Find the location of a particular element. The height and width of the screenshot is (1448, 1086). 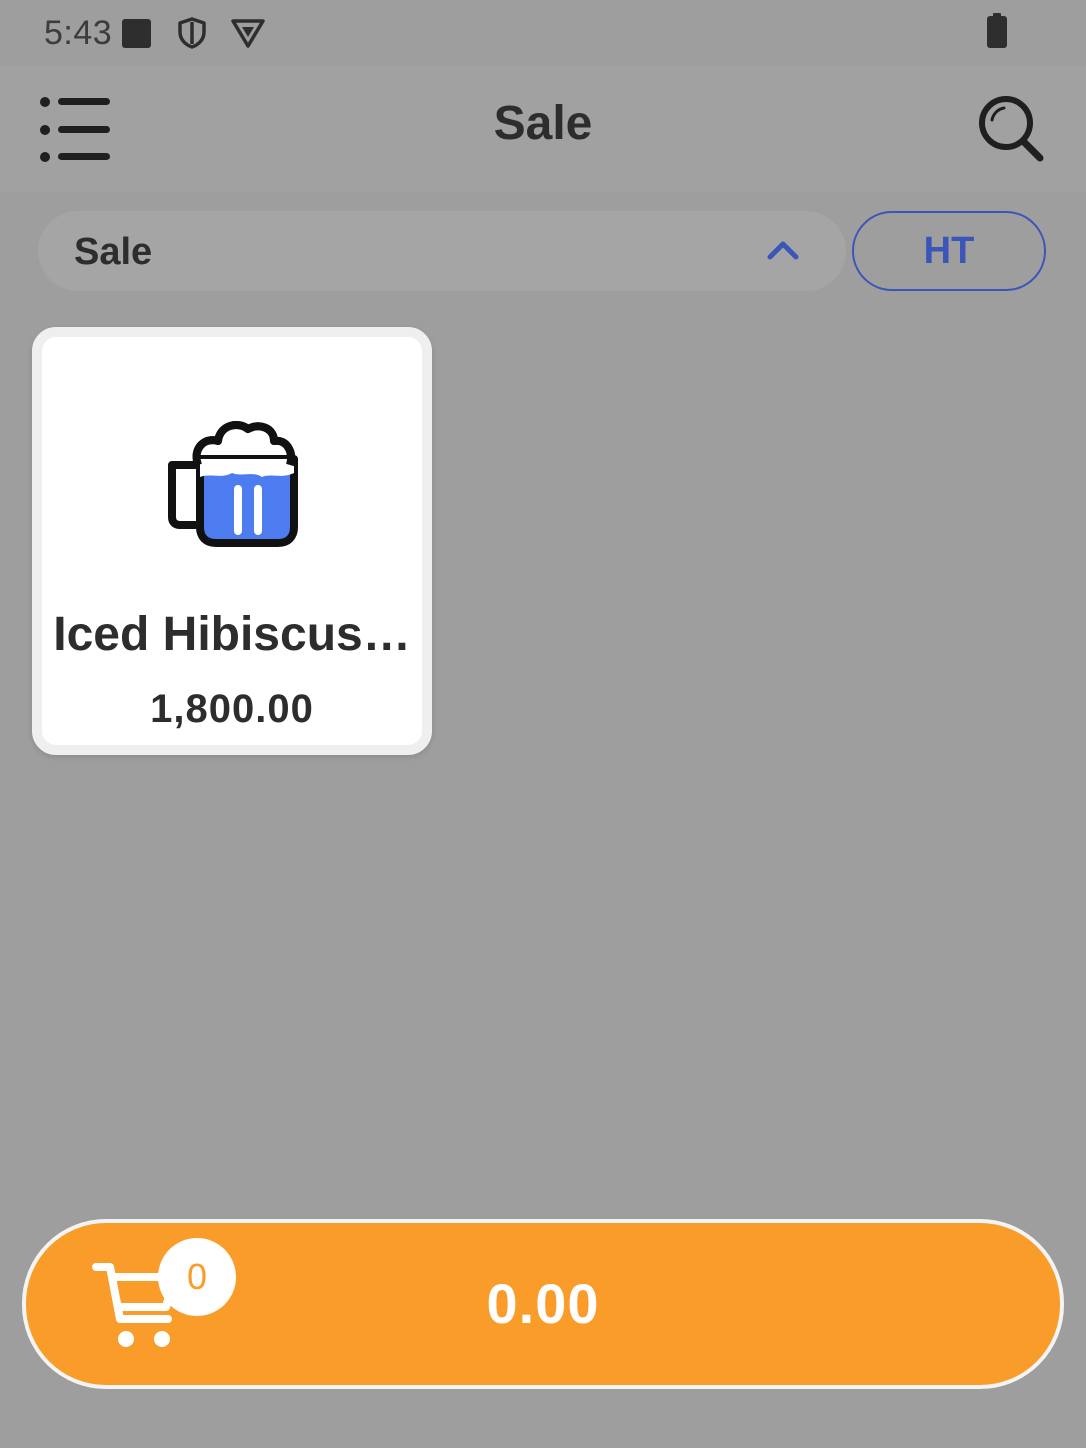

menu-list-icon is located at coordinates (75, 129).